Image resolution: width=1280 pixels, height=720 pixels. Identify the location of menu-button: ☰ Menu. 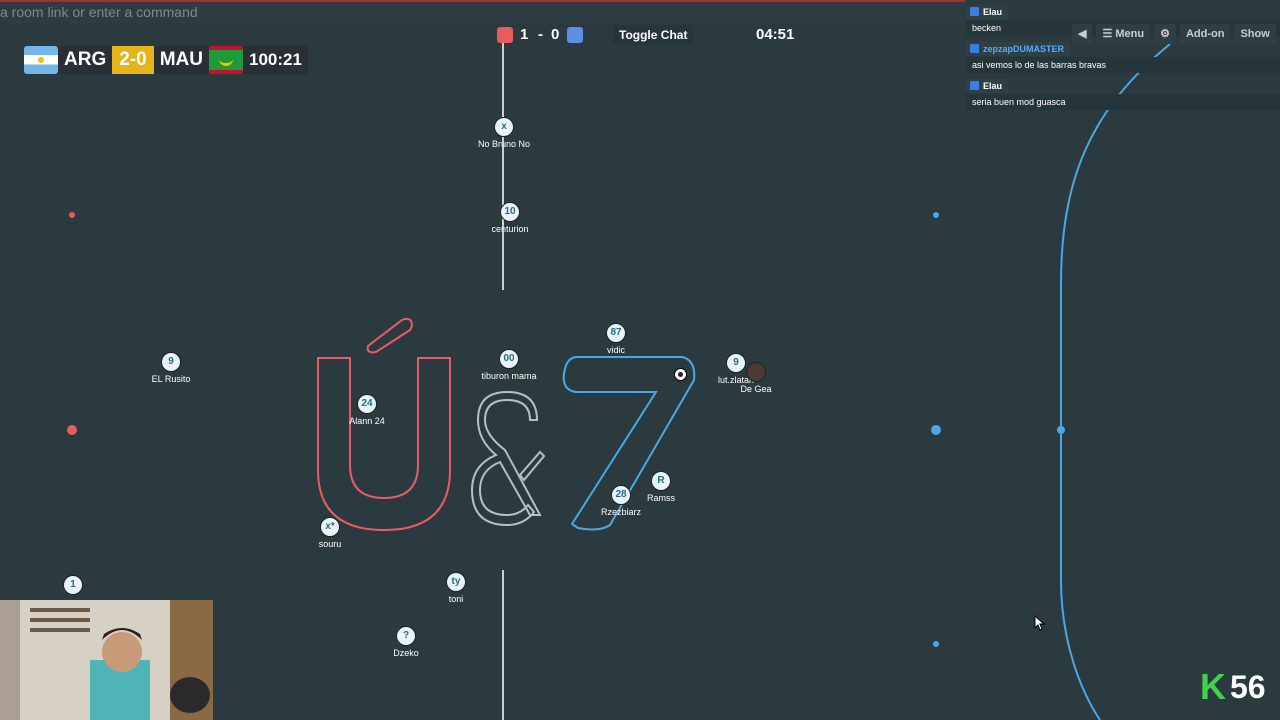
(1123, 34).